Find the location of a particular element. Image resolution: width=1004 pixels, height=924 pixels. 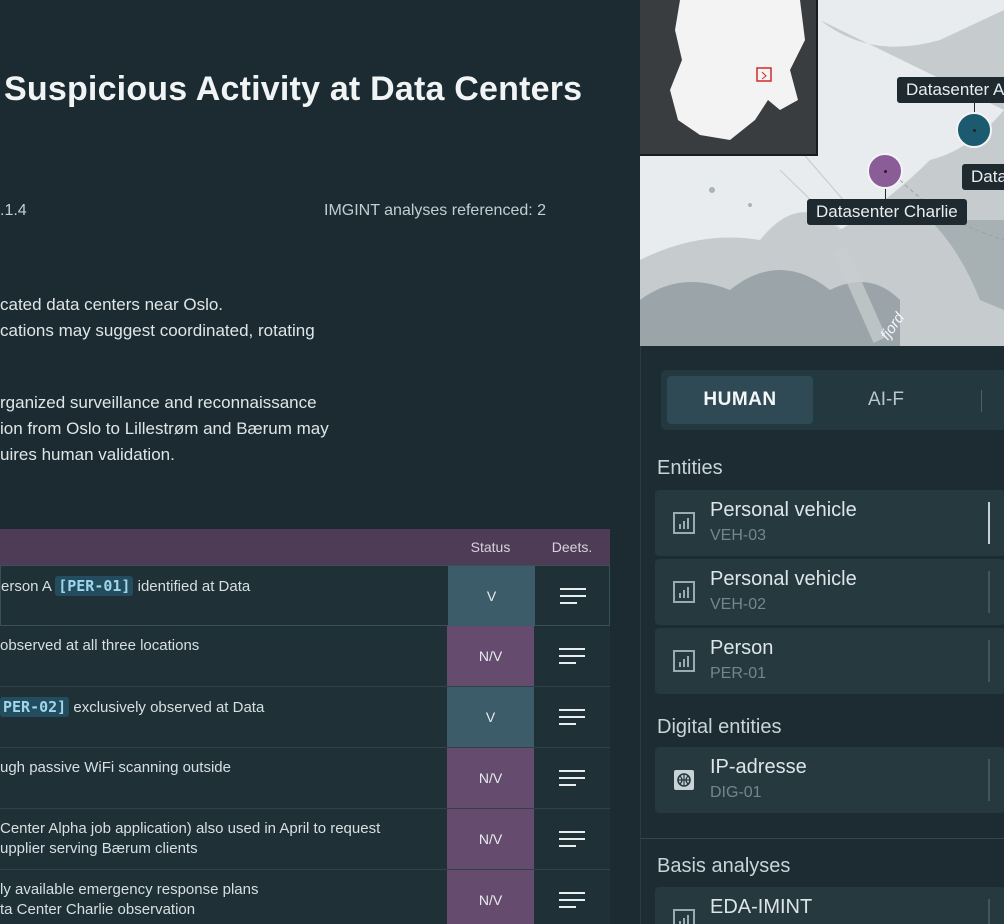

table-row: PER-02] exclusively observed at Data V is located at coordinates (305, 717).